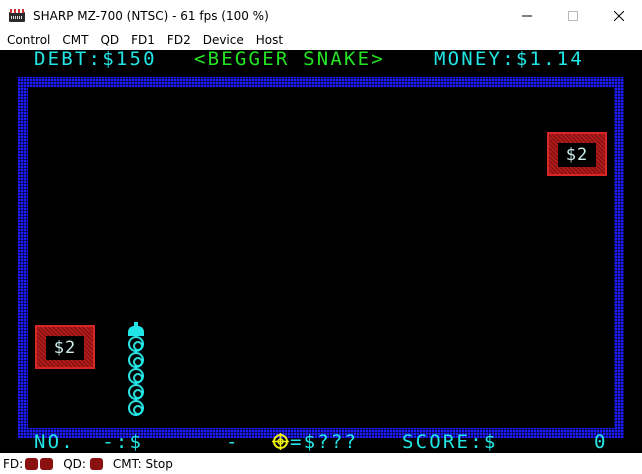  I want to click on qd-label: QD:, so click(74, 463).